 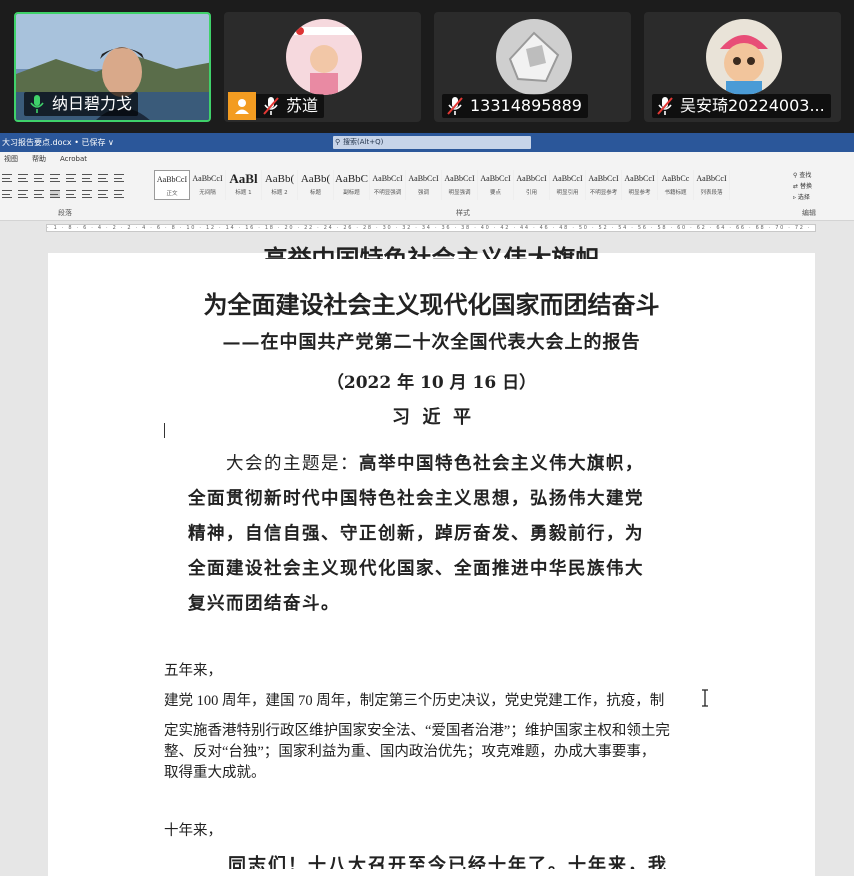 What do you see at coordinates (39, 159) in the screenshot?
I see `menu-help: 帮助` at bounding box center [39, 159].